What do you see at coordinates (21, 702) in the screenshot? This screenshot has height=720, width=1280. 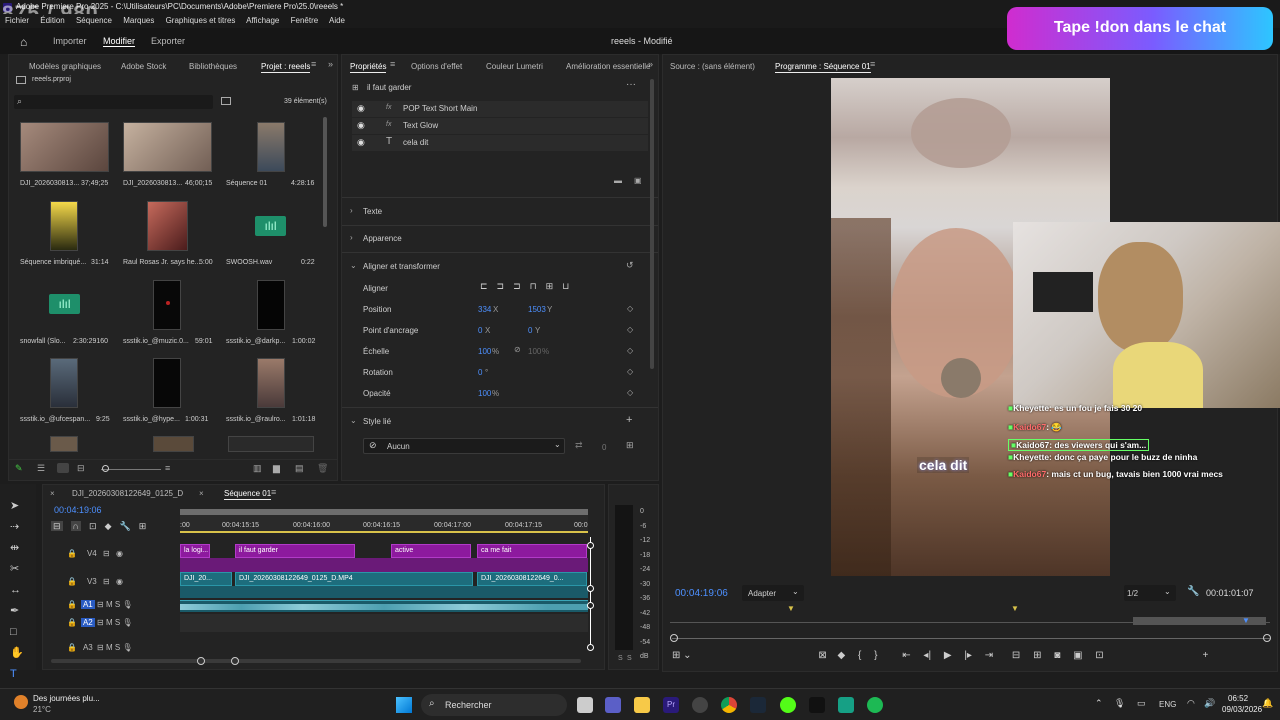 I see `weather-icon` at bounding box center [21, 702].